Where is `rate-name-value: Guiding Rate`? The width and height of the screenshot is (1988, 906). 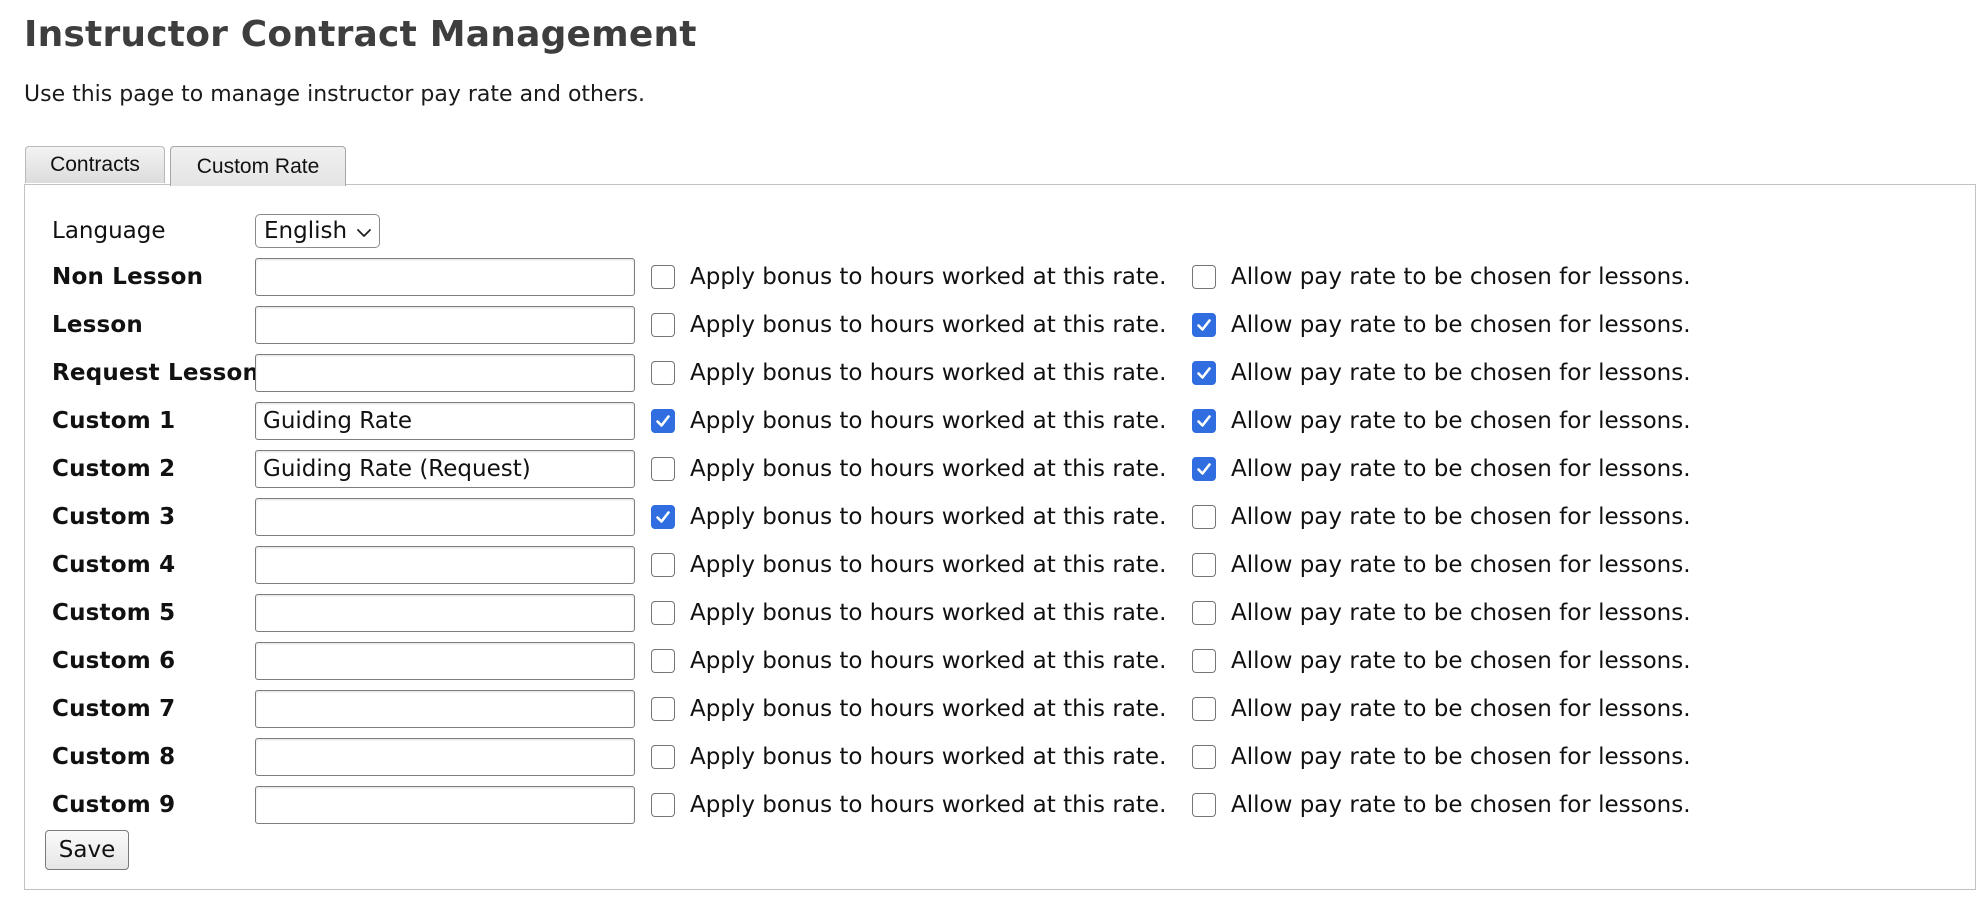
rate-name-value: Guiding Rate is located at coordinates (338, 421).